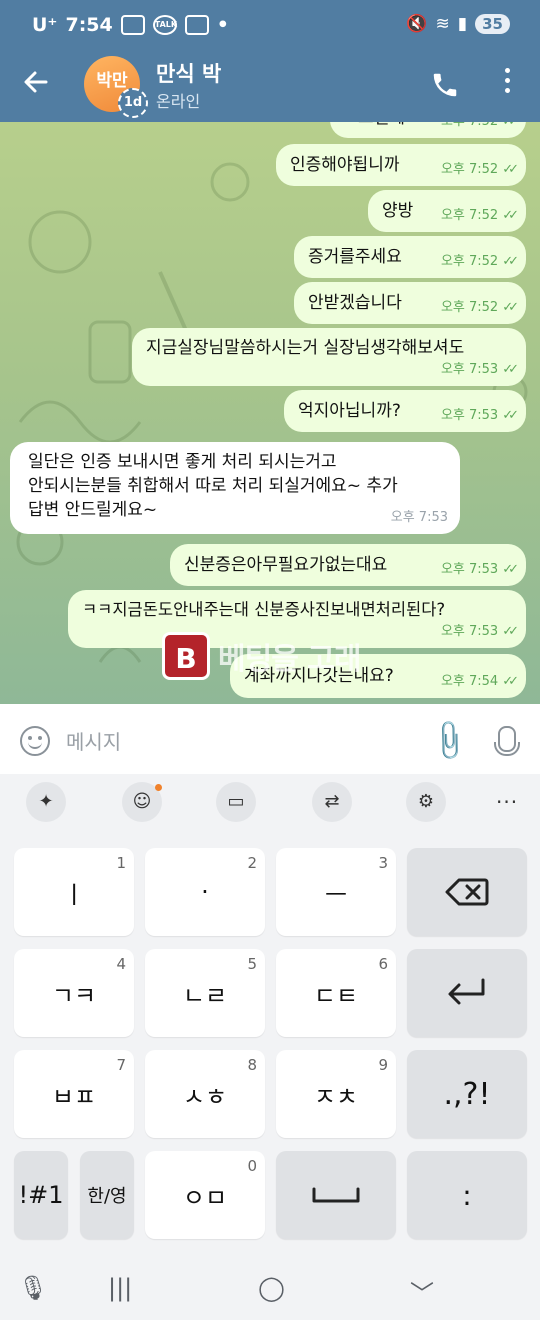 The image size is (540, 1320). I want to click on key-7: ㅂㅍ 7, so click(74, 1094).